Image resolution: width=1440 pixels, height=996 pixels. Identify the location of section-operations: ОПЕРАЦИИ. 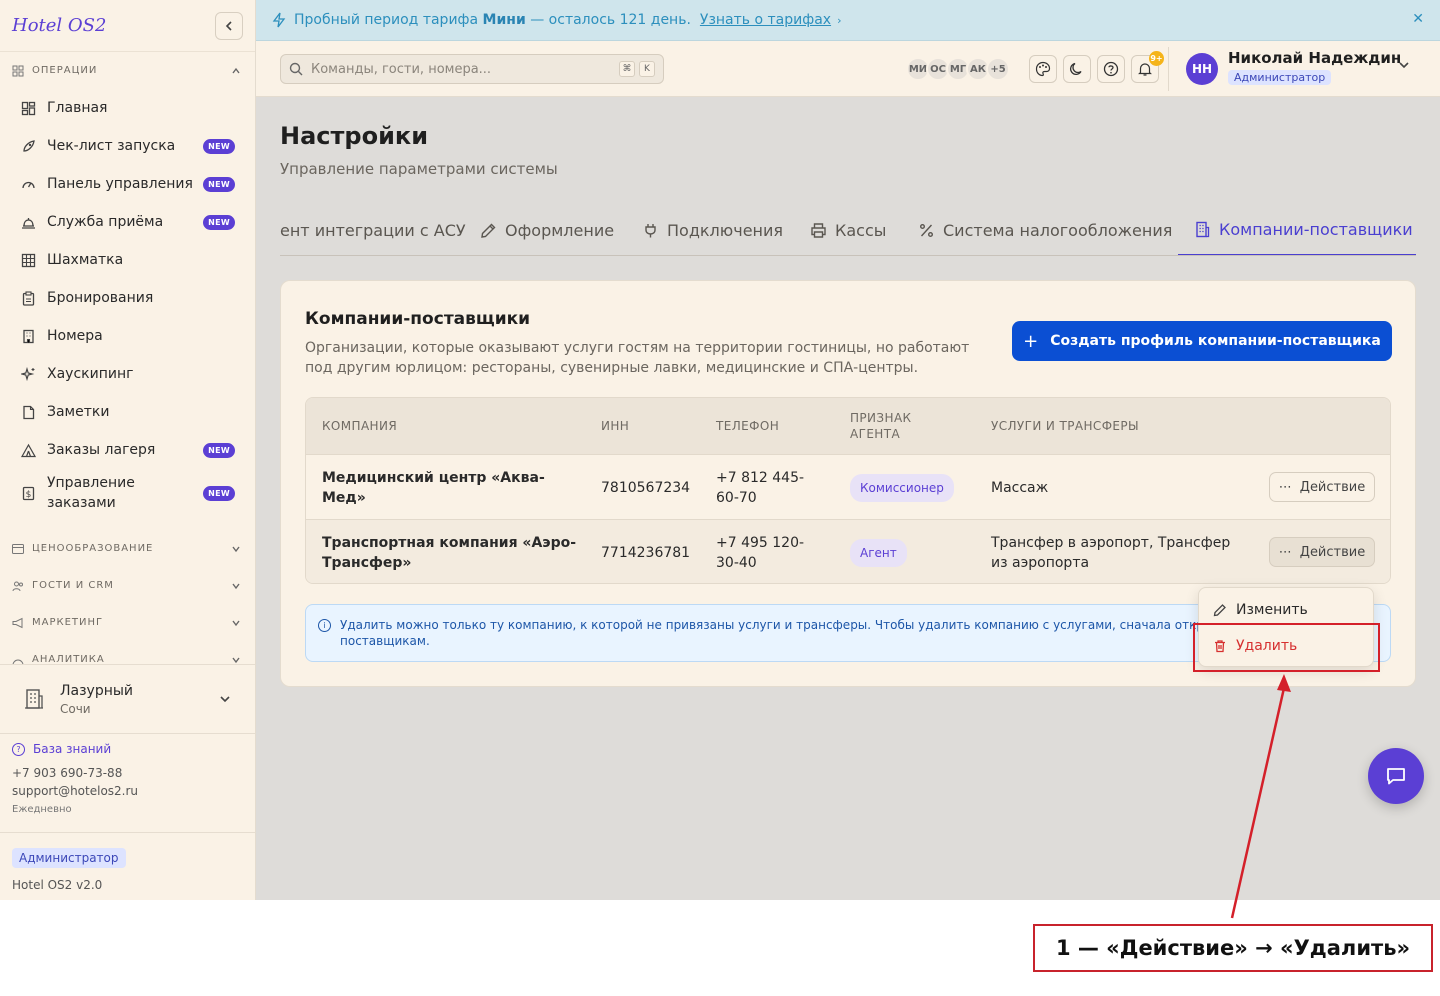
(127, 70).